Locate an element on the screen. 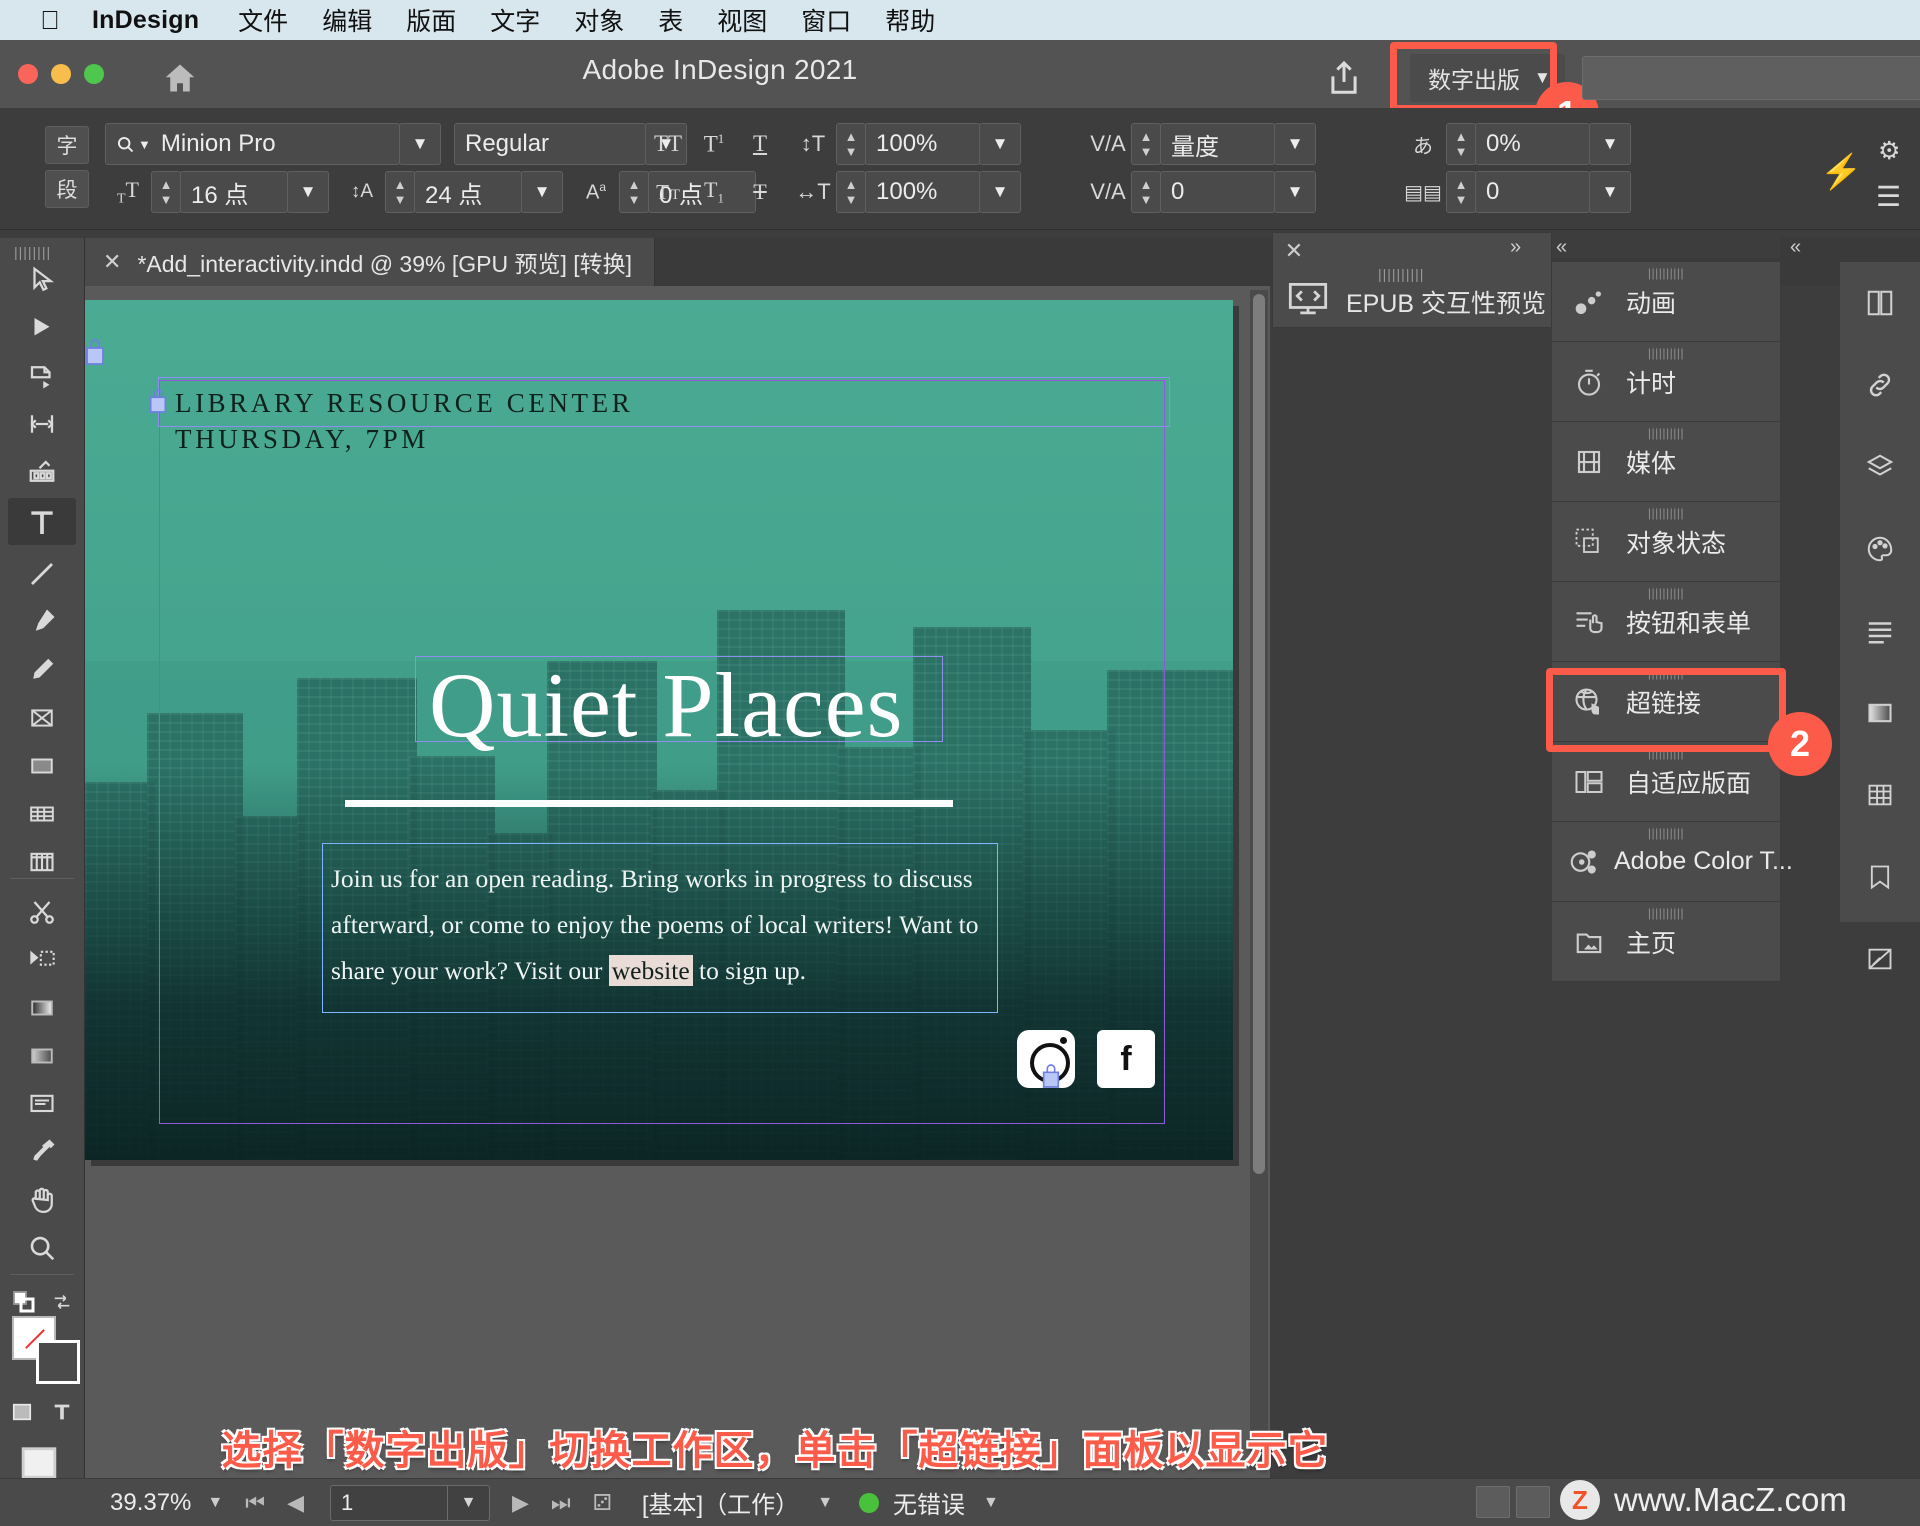 The height and width of the screenshot is (1526, 1920). panel-item-object-states: |||||||||| 对象状态 is located at coordinates (1666, 542).